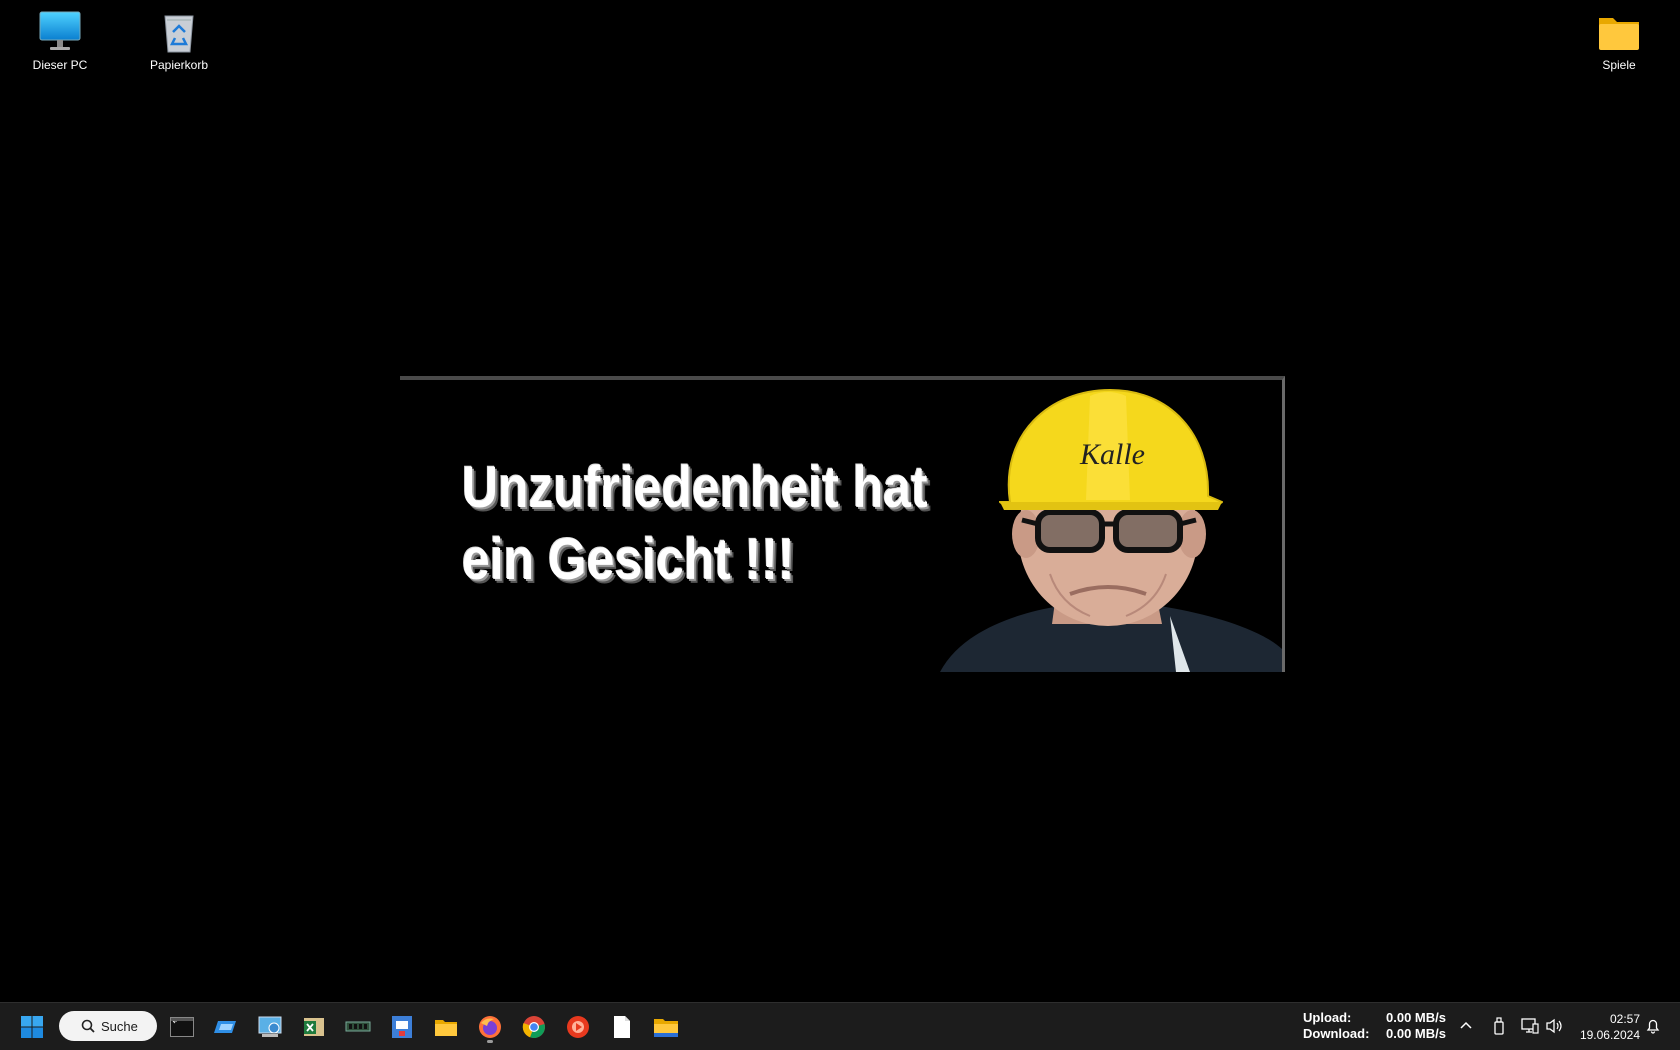 This screenshot has height=1050, width=1680. I want to click on portrait-image: Kalle, so click(1111, 530).